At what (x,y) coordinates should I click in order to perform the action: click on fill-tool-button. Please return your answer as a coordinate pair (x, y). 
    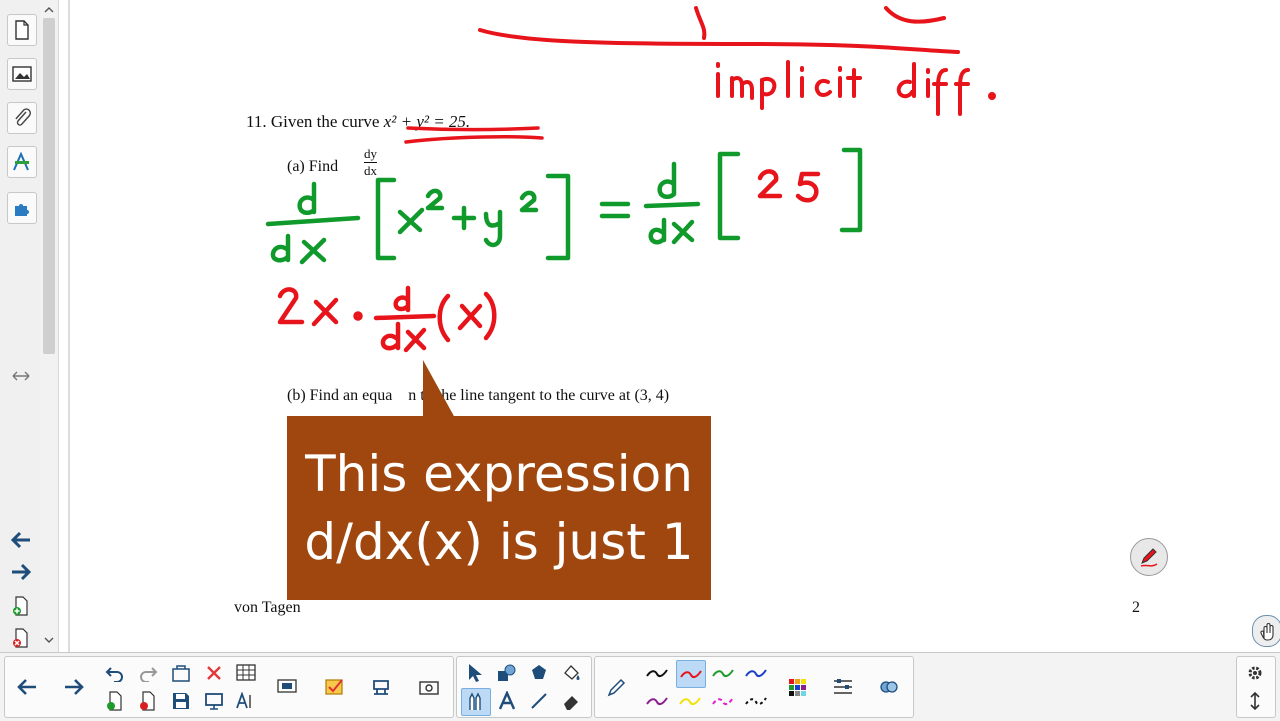
    Looking at the image, I should click on (571, 673).